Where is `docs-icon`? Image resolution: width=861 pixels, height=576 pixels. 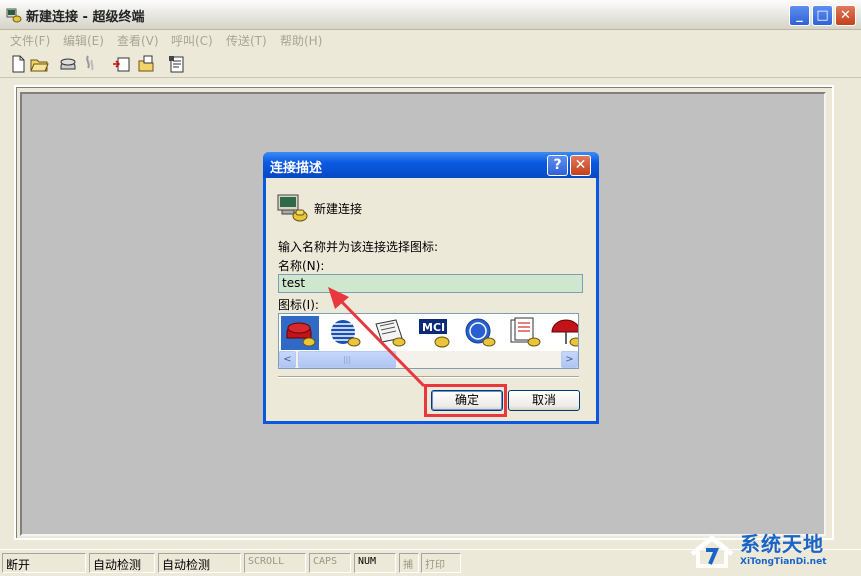
docs-icon is located at coordinates (525, 333).